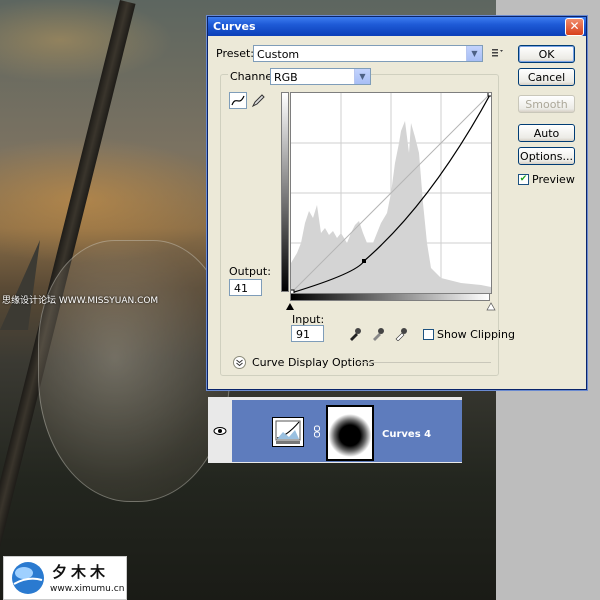 The width and height of the screenshot is (600, 600). What do you see at coordinates (286, 77) in the screenshot?
I see `channel-value: RGB` at bounding box center [286, 77].